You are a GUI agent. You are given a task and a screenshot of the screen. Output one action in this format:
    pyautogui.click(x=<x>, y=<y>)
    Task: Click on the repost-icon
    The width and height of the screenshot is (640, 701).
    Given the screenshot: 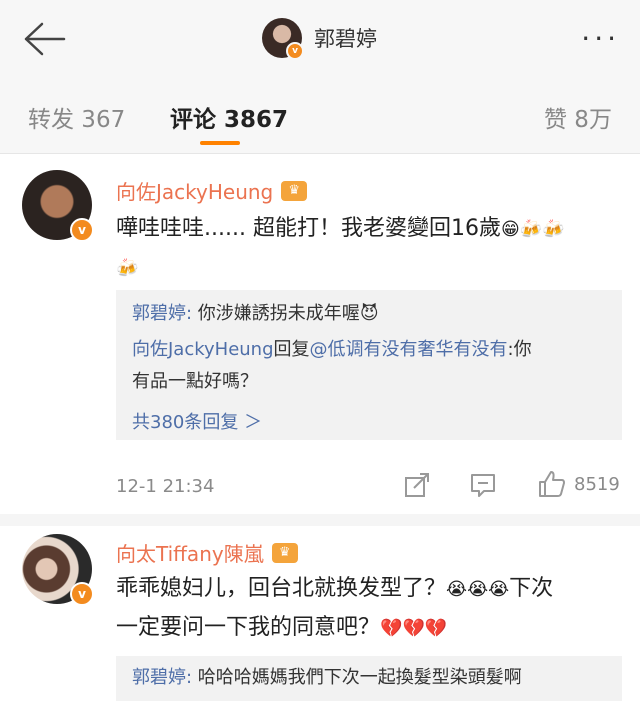 What is the action you would take?
    pyautogui.click(x=417, y=485)
    